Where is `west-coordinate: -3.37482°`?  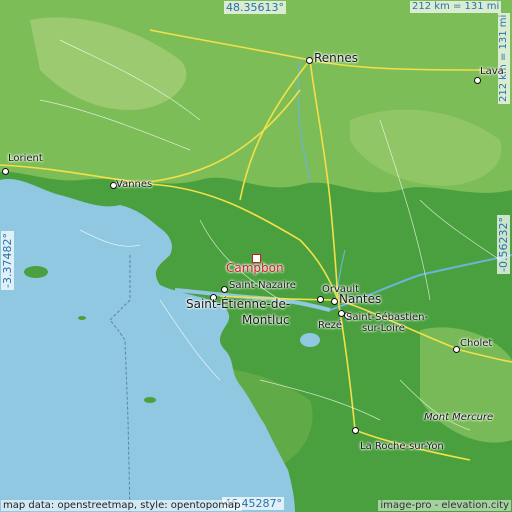
west-coordinate: -3.37482° is located at coordinates (7, 260).